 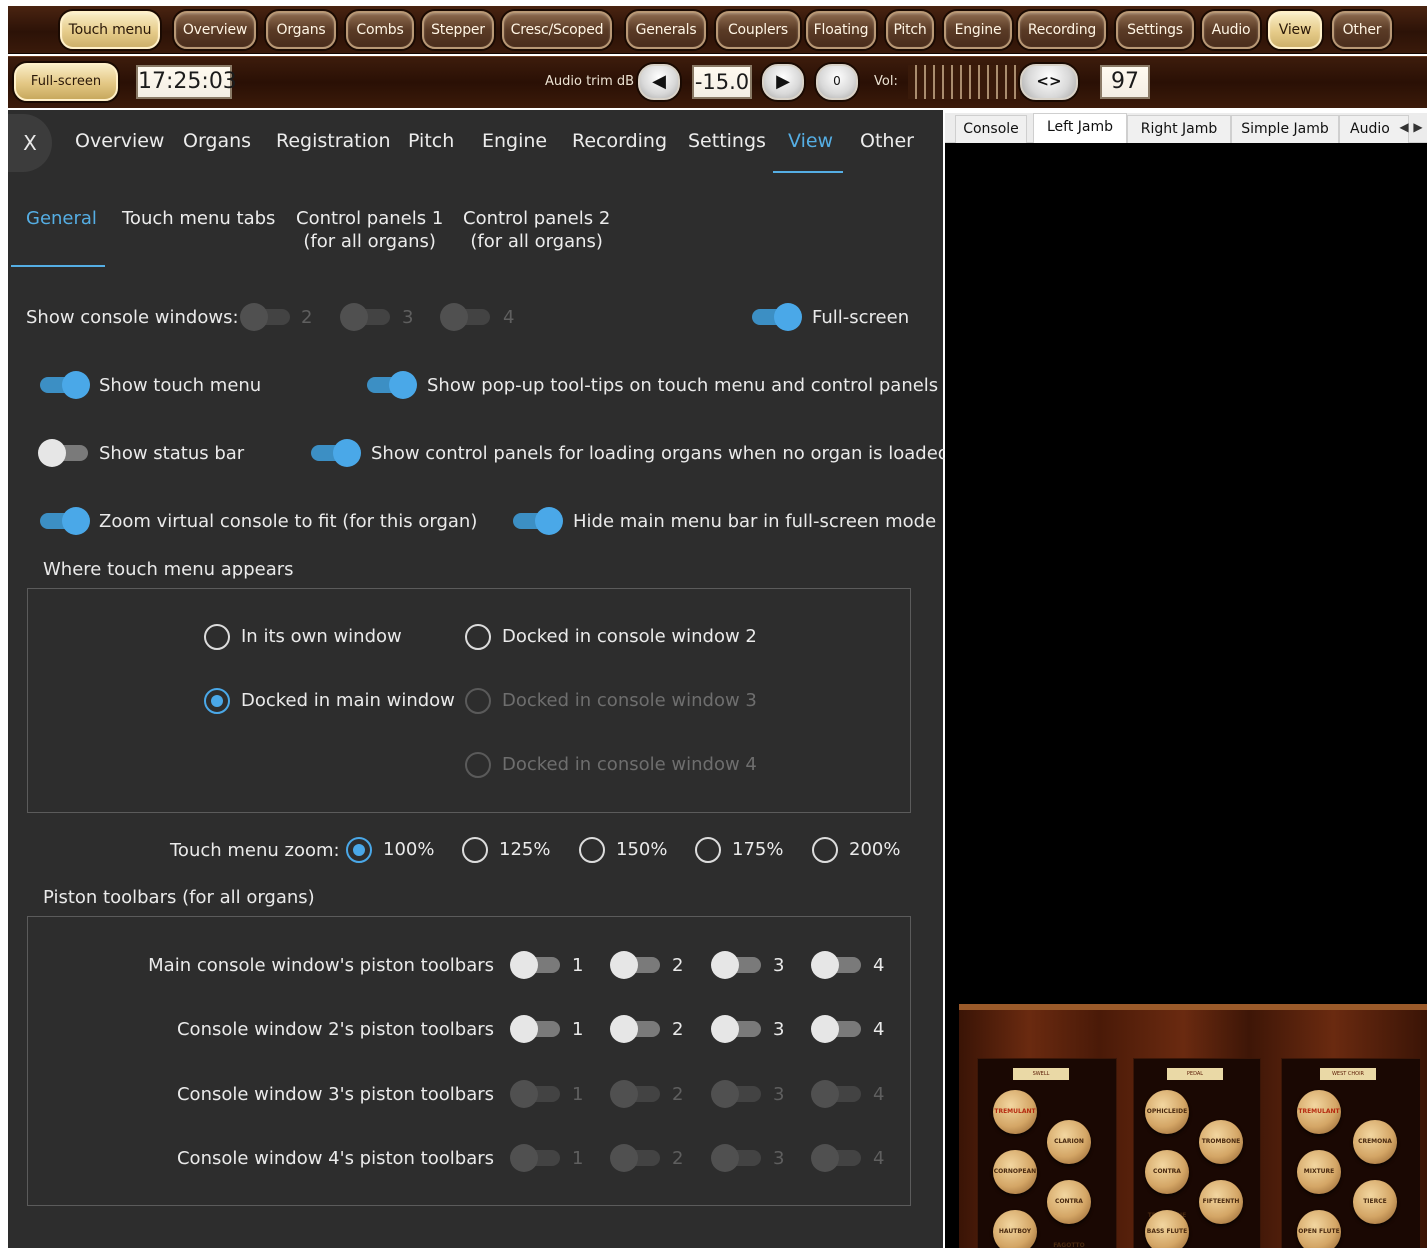 What do you see at coordinates (132, 317) in the screenshot?
I see `show-console-windows-label: Show console windows:` at bounding box center [132, 317].